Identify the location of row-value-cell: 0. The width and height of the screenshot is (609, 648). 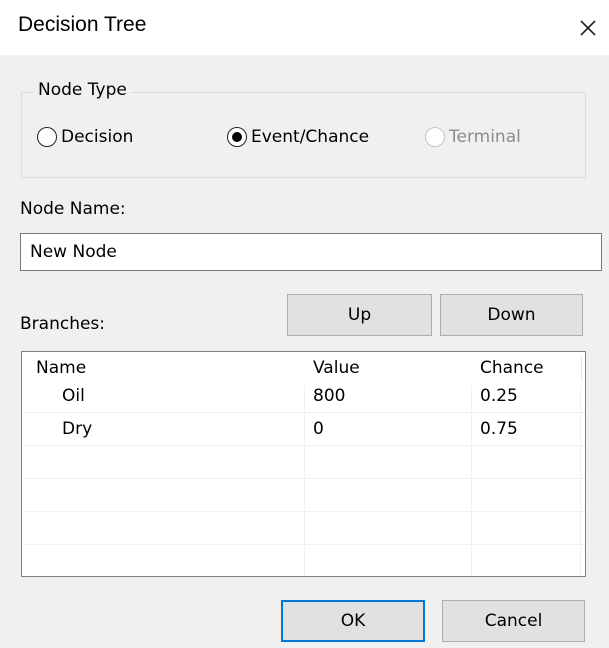
(318, 429).